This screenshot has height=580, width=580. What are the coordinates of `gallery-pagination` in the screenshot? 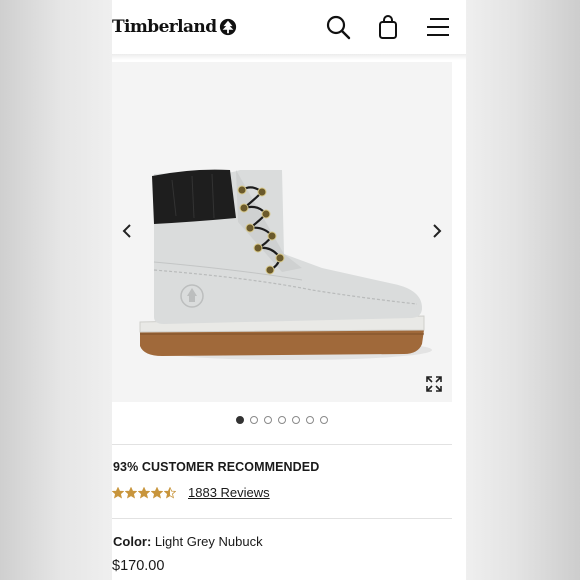 It's located at (282, 420).